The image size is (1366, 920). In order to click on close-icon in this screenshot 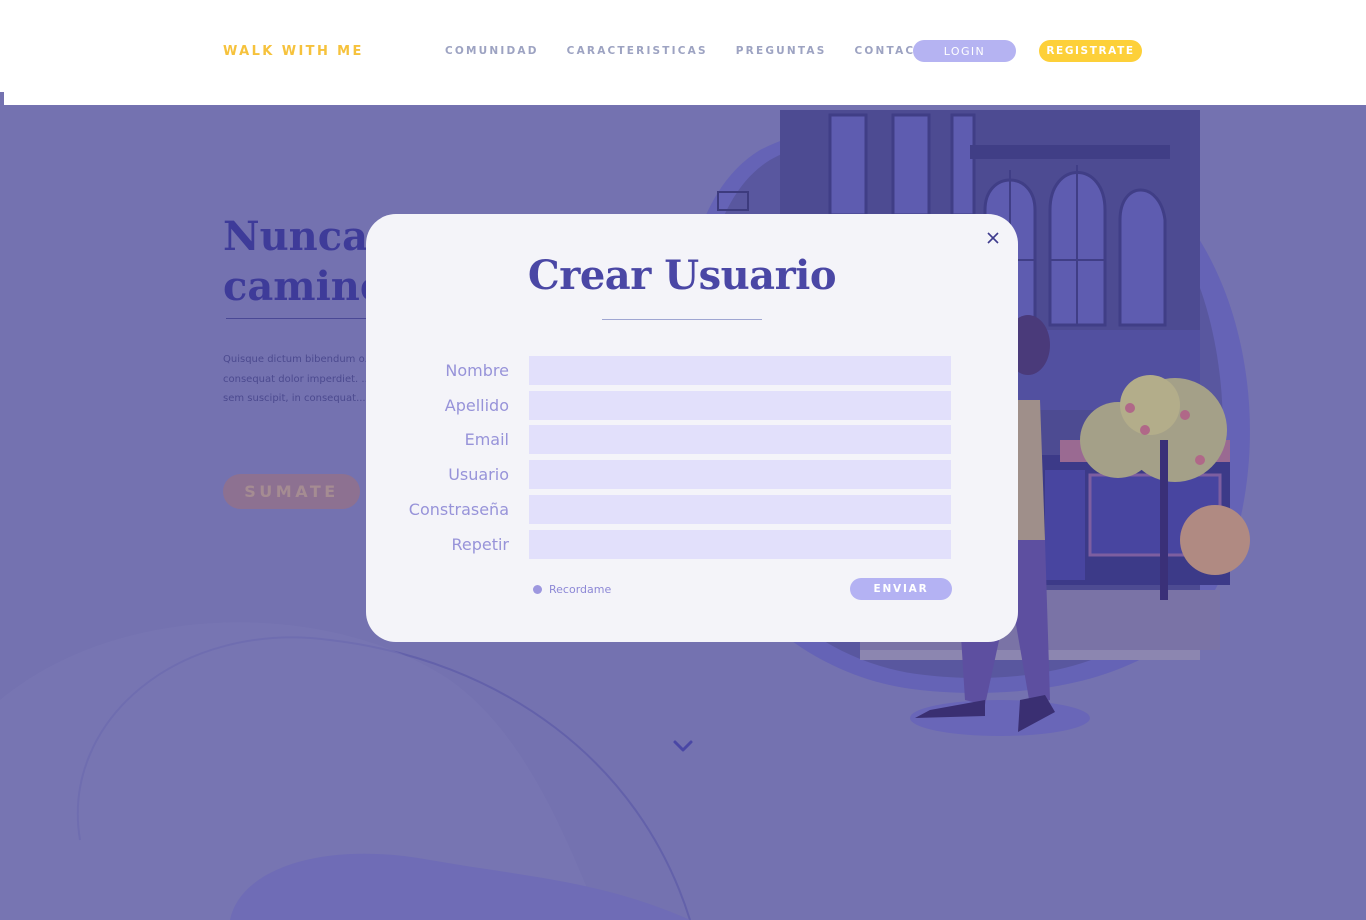, I will do `click(993, 238)`.